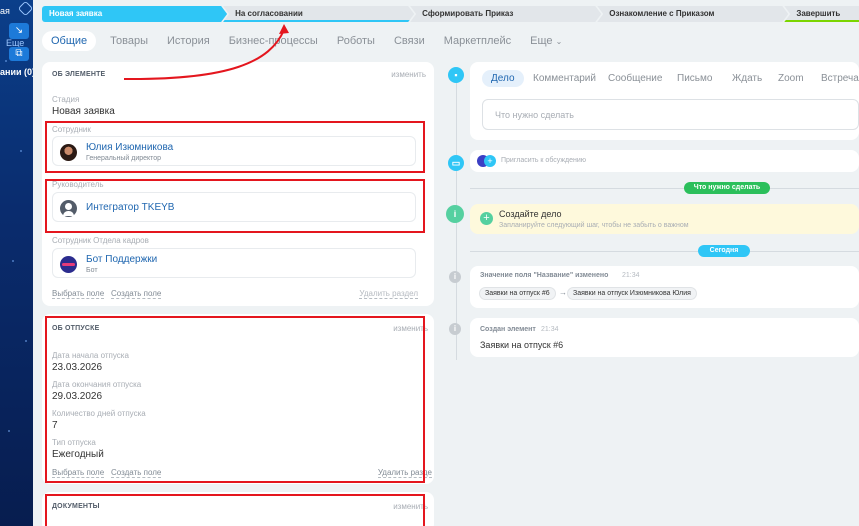 The height and width of the screenshot is (526, 859). What do you see at coordinates (840, 78) in the screenshot?
I see `activity-tab-meeting: Встреча` at bounding box center [840, 78].